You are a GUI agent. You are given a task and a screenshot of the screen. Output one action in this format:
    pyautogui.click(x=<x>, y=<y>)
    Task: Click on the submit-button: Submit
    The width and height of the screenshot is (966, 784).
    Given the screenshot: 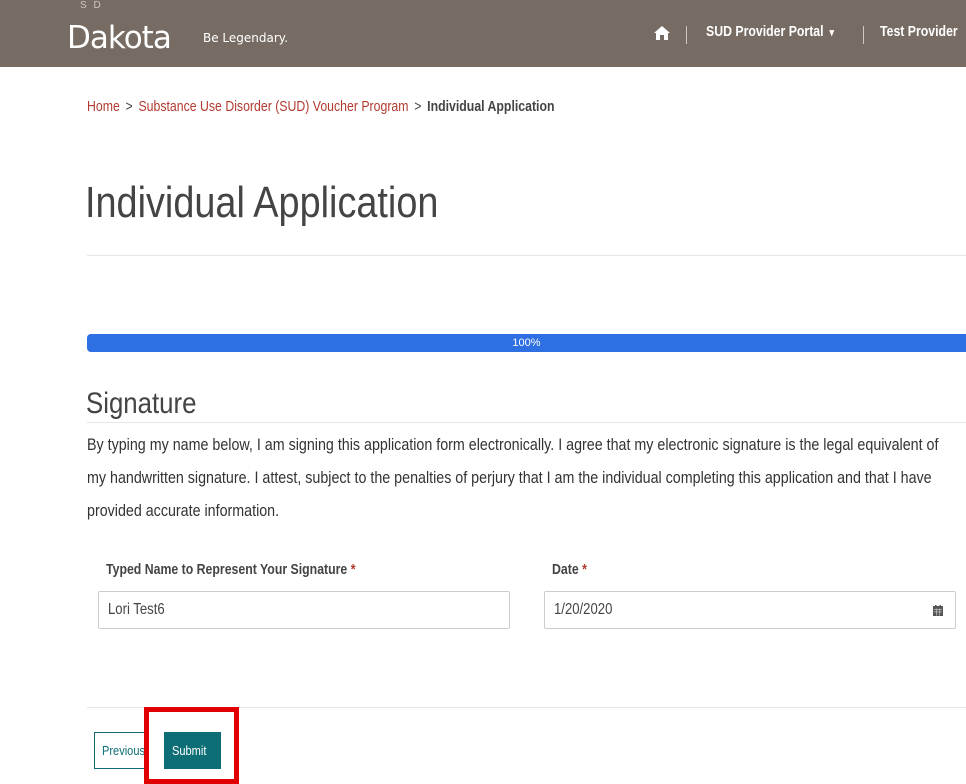 What is the action you would take?
    pyautogui.click(x=192, y=750)
    